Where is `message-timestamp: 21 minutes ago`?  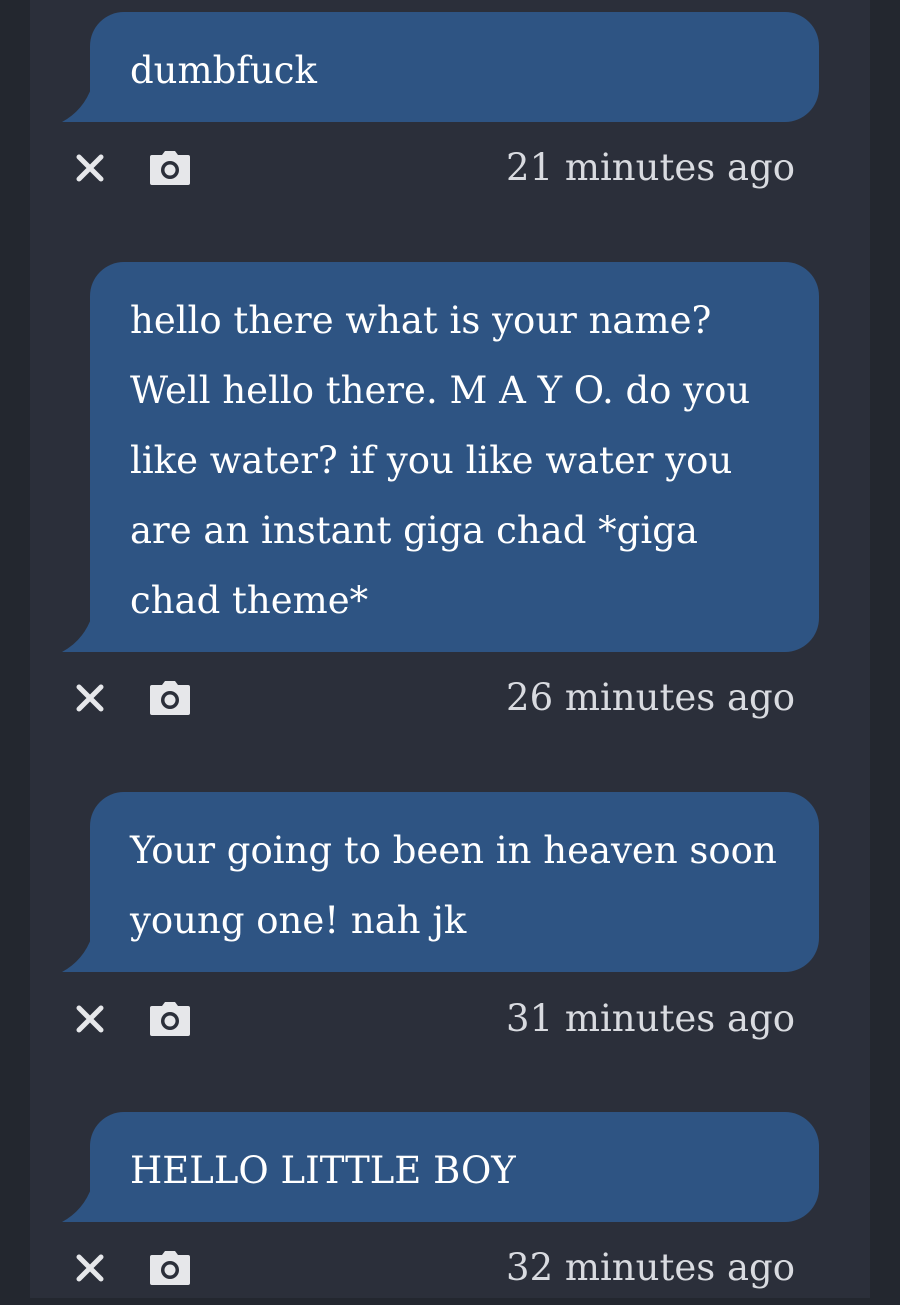
message-timestamp: 21 minutes ago is located at coordinates (650, 167).